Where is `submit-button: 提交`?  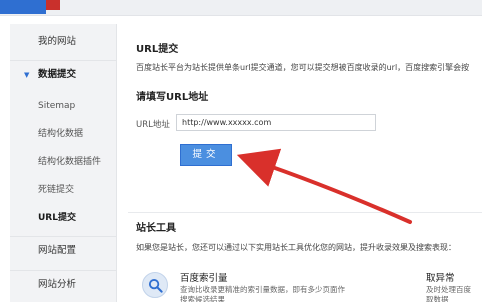 submit-button: 提交 is located at coordinates (206, 155).